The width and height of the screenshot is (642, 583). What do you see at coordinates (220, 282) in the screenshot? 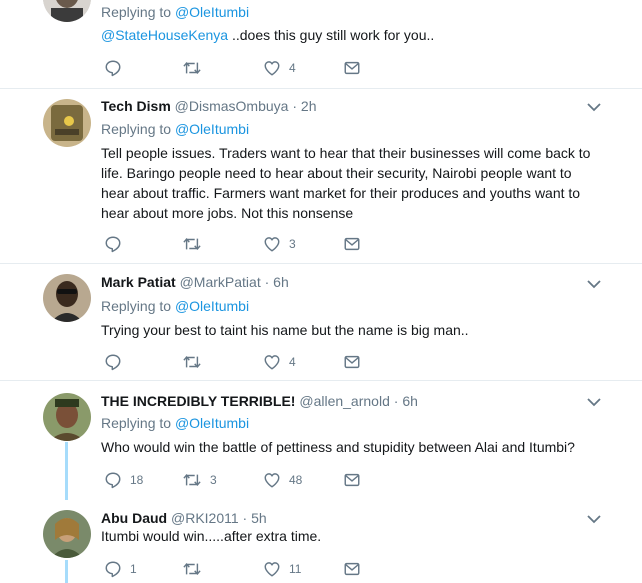
I see `user-handle: @MarkPatiat` at bounding box center [220, 282].